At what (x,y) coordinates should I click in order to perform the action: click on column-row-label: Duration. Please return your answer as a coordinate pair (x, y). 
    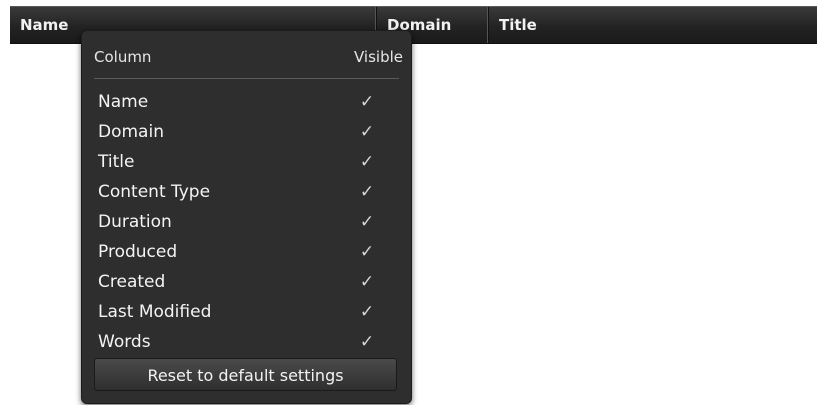
    Looking at the image, I should click on (135, 222).